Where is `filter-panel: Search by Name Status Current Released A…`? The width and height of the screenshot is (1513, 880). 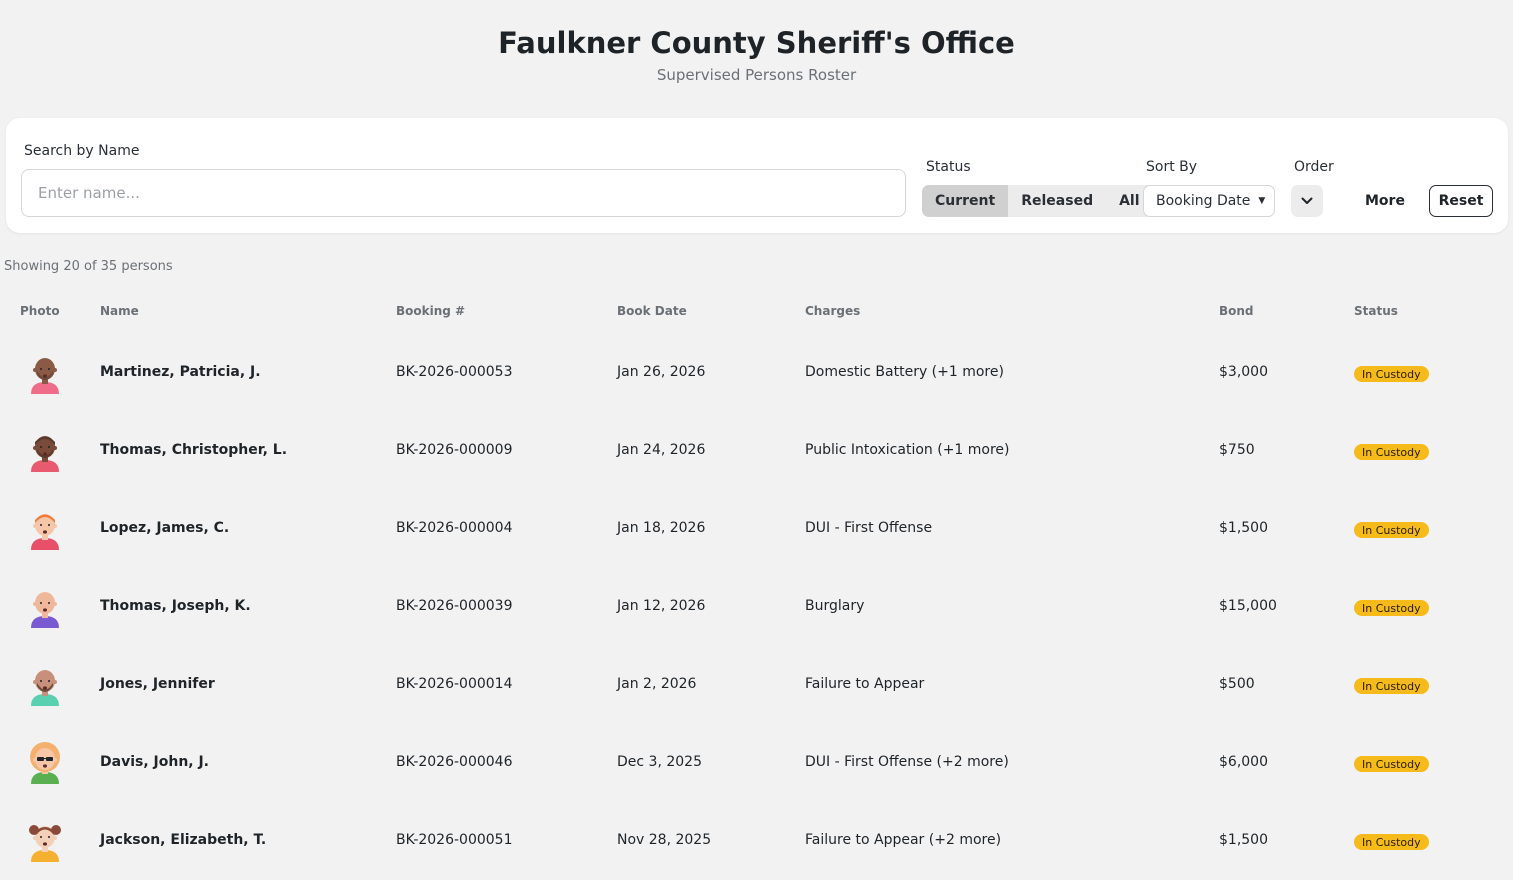 filter-panel: Search by Name Status Current Released A… is located at coordinates (757, 175).